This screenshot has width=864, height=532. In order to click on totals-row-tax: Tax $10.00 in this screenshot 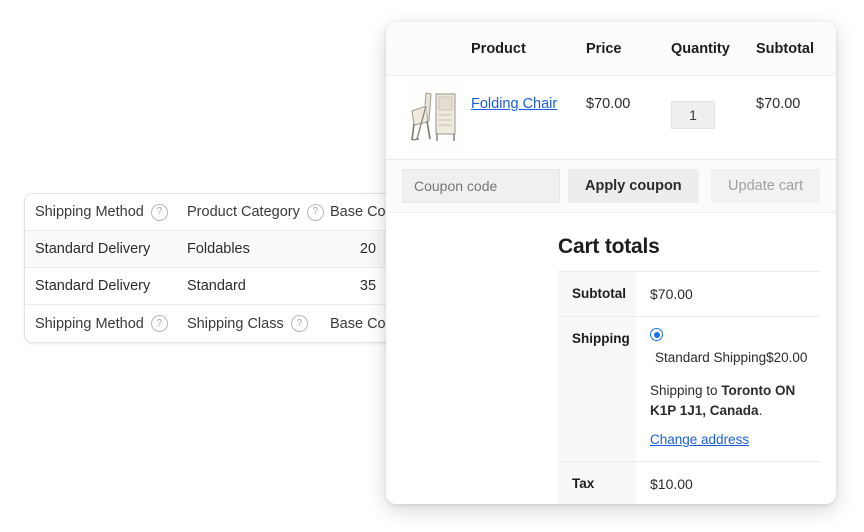, I will do `click(689, 483)`.